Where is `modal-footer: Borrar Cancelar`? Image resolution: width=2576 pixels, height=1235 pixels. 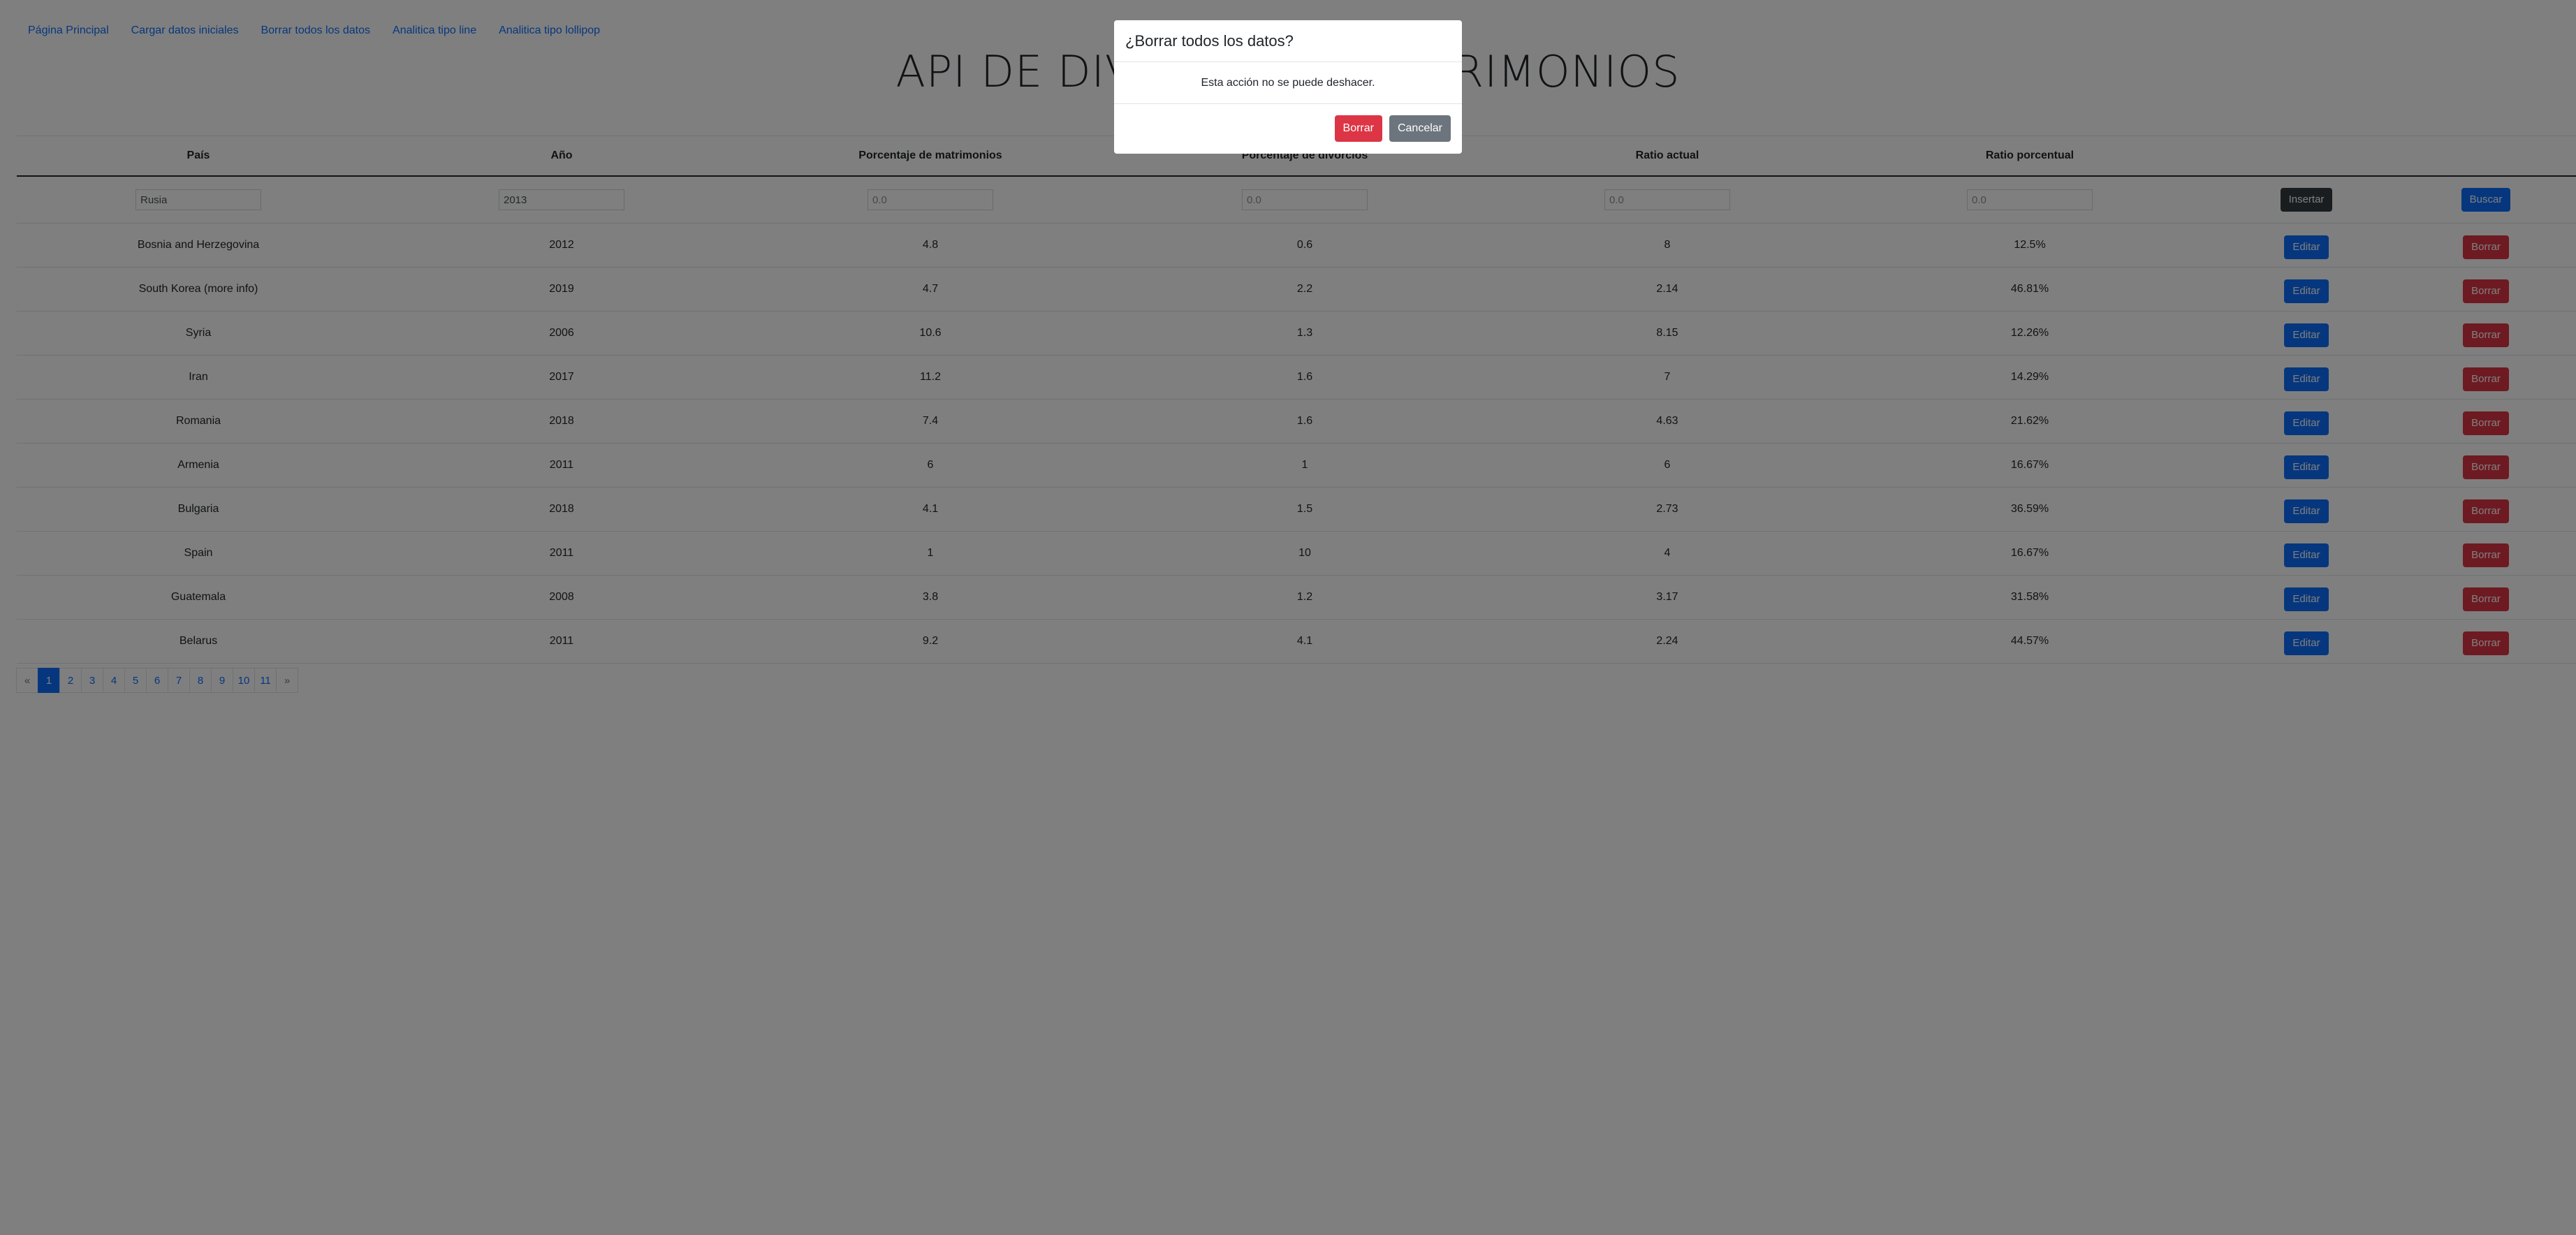
modal-footer: Borrar Cancelar is located at coordinates (1288, 128).